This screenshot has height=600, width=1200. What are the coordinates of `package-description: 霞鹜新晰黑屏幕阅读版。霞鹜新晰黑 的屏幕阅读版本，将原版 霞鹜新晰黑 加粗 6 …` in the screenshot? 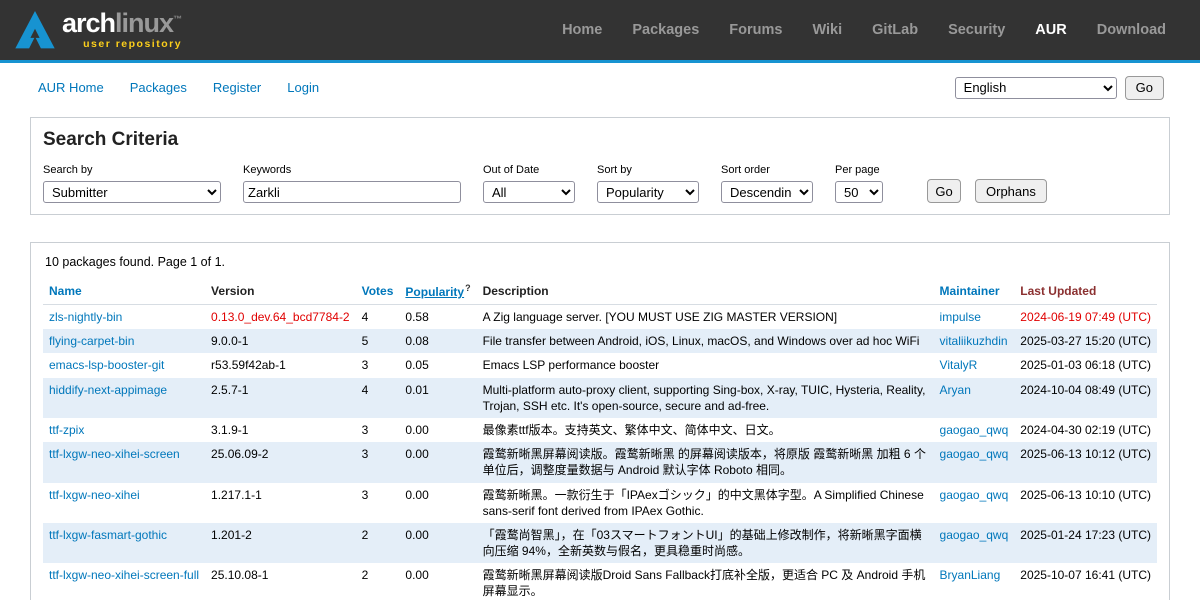 It's located at (704, 462).